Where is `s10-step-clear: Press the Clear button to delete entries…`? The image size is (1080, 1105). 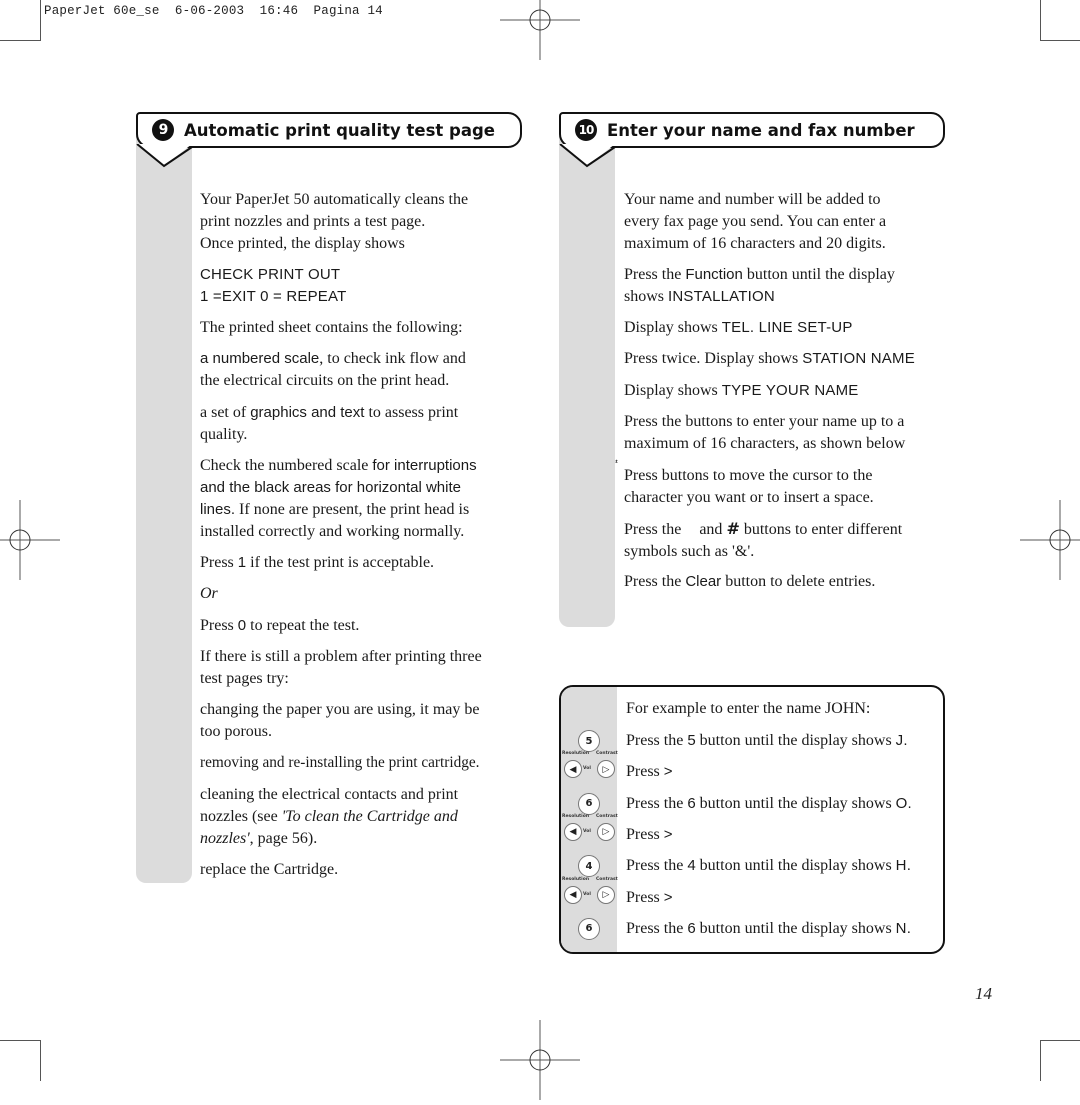
s10-step-clear: Press the Clear button to delete entries… is located at coordinates (749, 582).